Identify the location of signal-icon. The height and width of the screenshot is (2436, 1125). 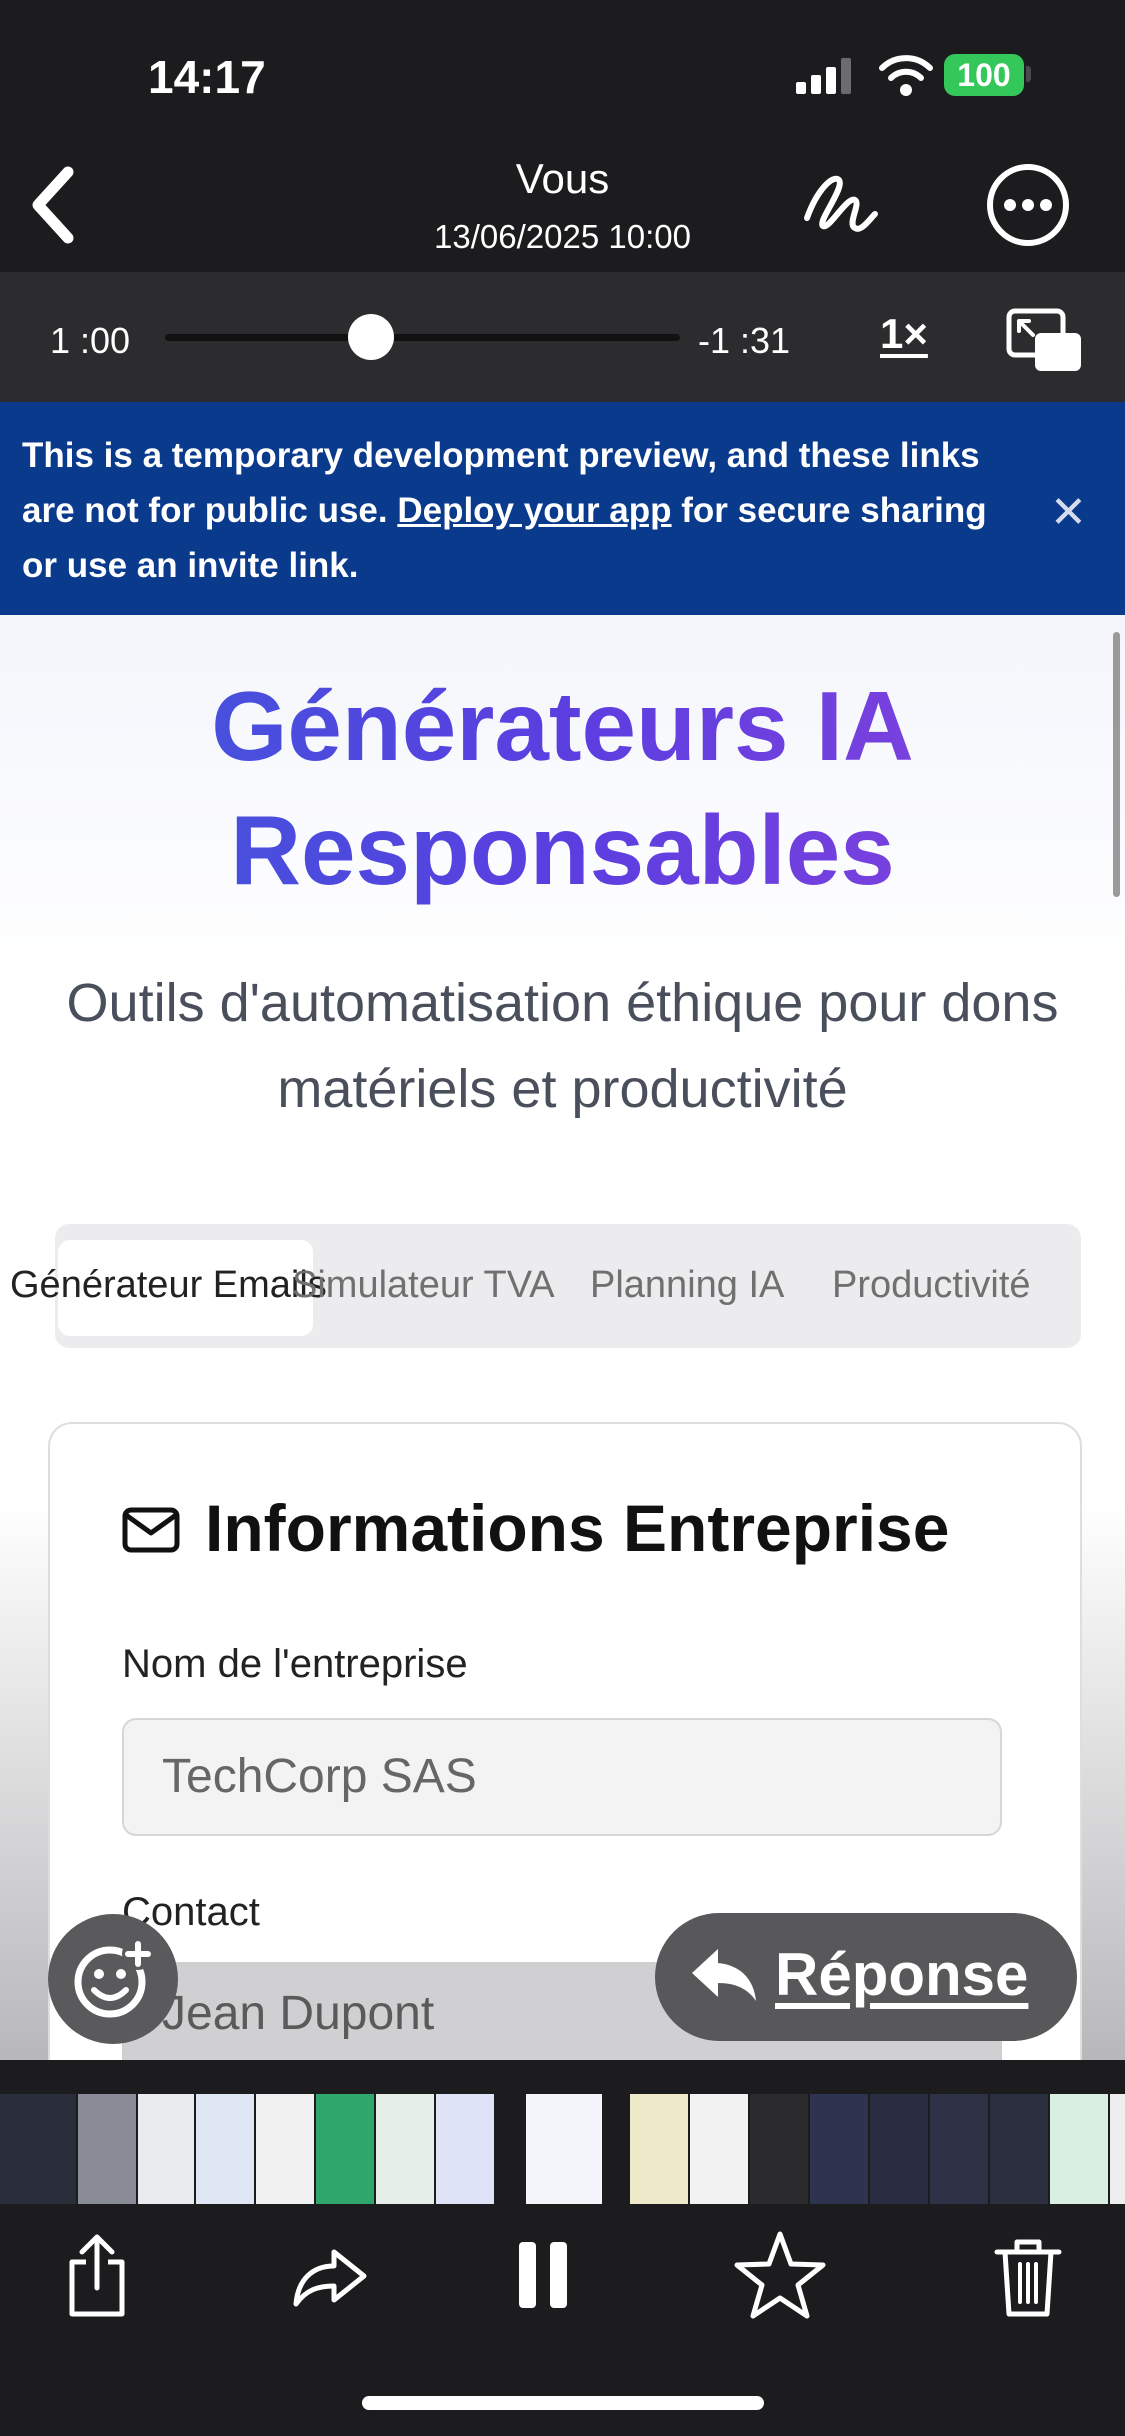
(823, 76).